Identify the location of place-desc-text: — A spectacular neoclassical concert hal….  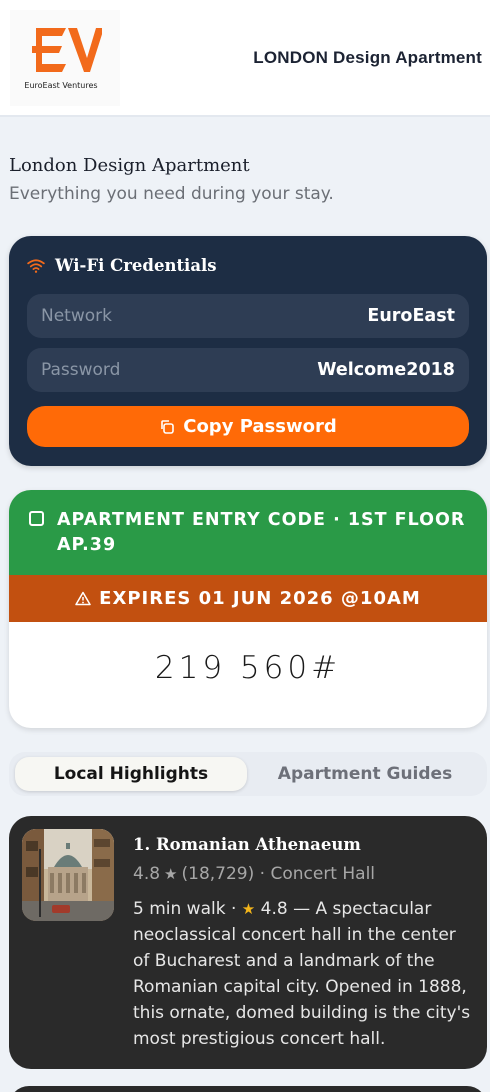
(302, 974).